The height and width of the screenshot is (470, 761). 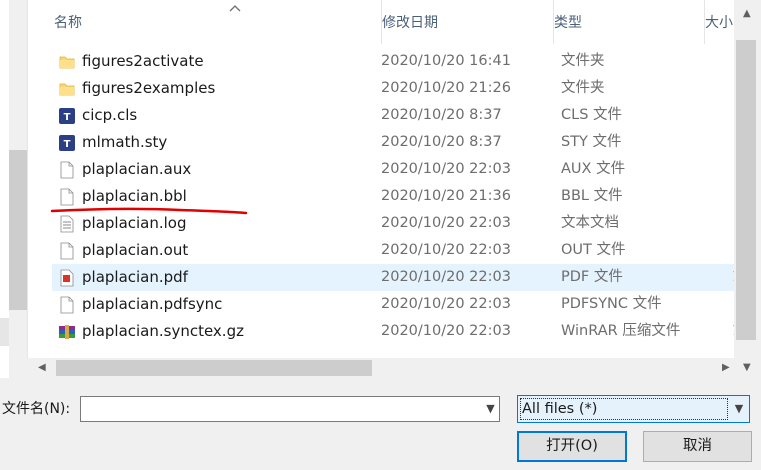 I want to click on column-size: 大小, so click(x=719, y=22).